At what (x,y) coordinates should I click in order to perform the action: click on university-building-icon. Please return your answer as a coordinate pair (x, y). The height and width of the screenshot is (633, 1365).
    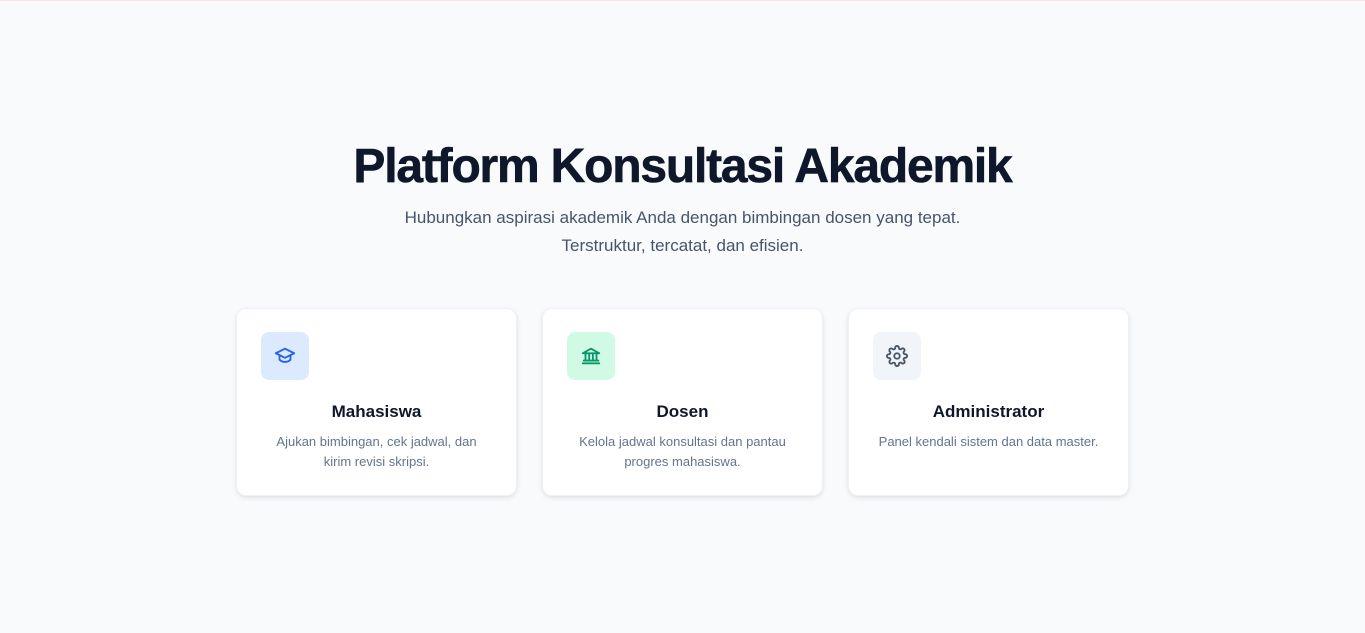
    Looking at the image, I should click on (591, 356).